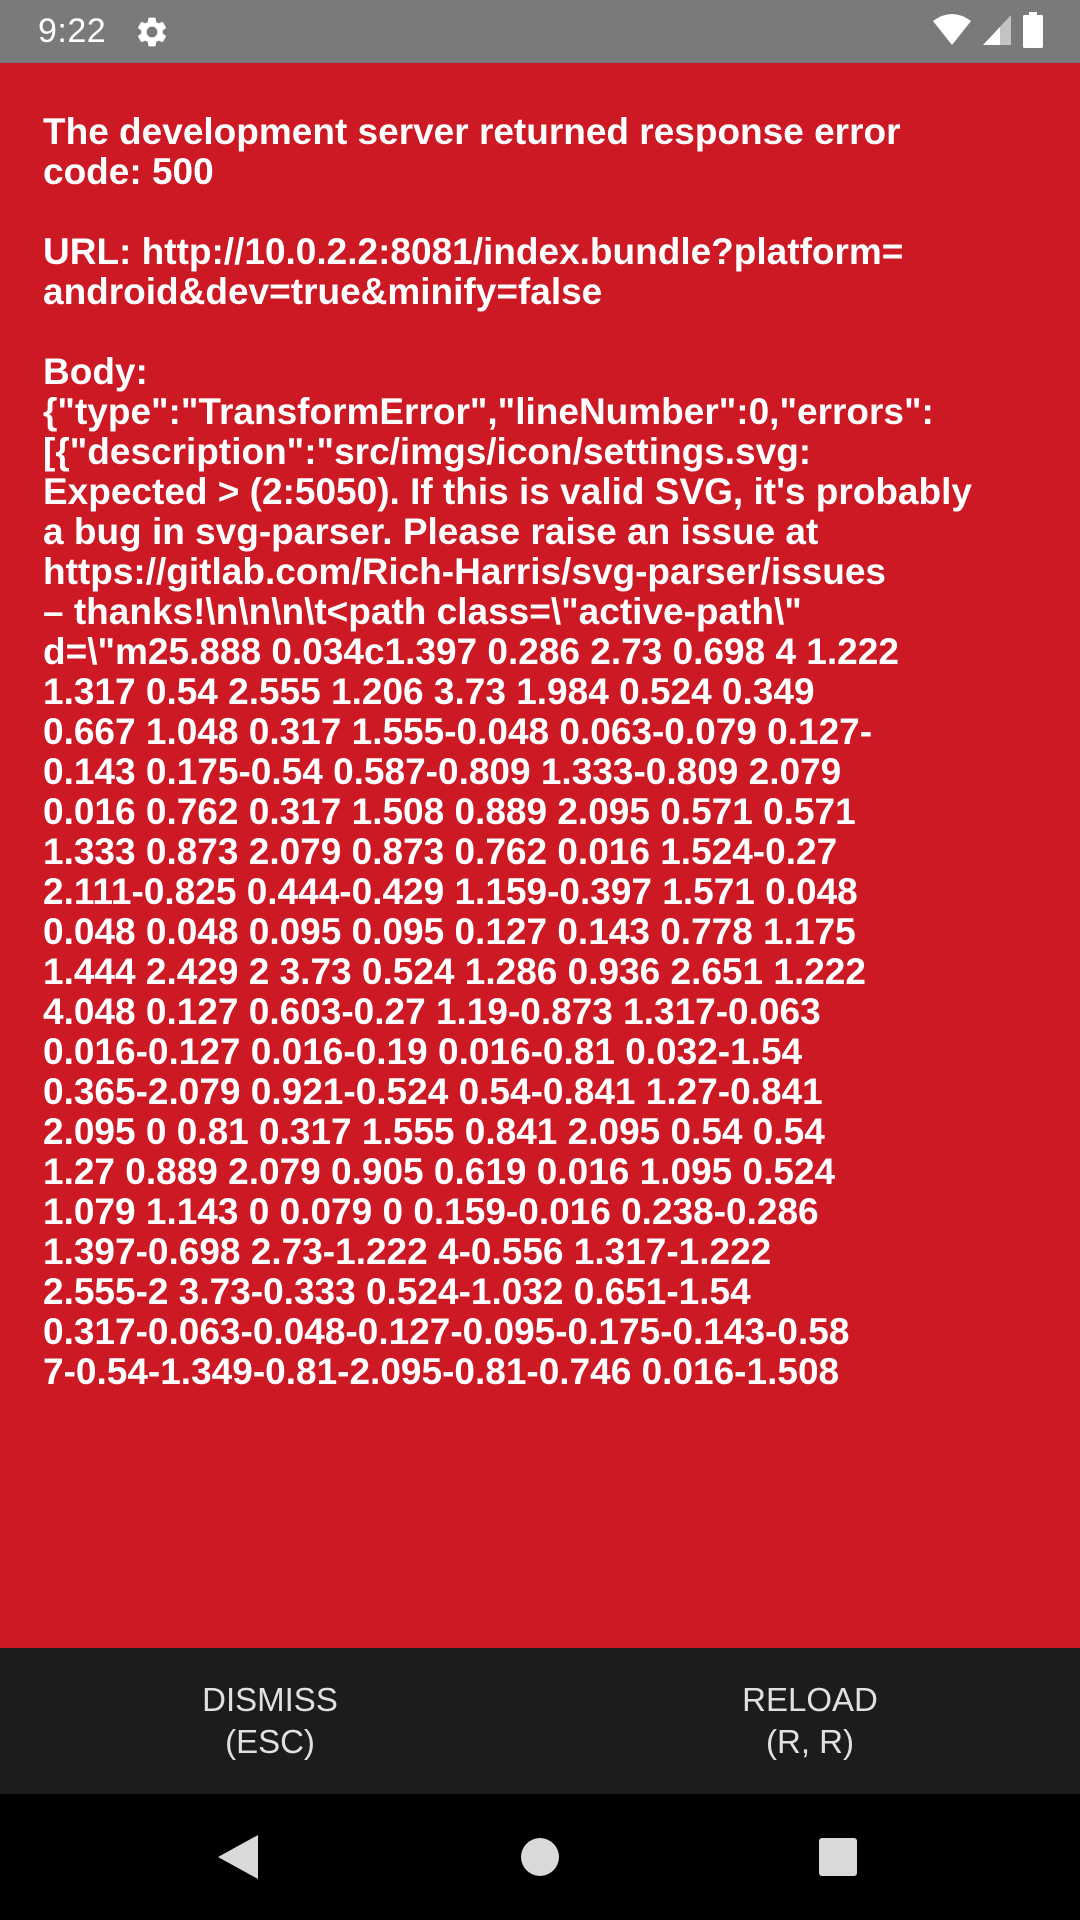 This screenshot has height=1920, width=1080. What do you see at coordinates (72, 31) in the screenshot?
I see `status-time: 9:22` at bounding box center [72, 31].